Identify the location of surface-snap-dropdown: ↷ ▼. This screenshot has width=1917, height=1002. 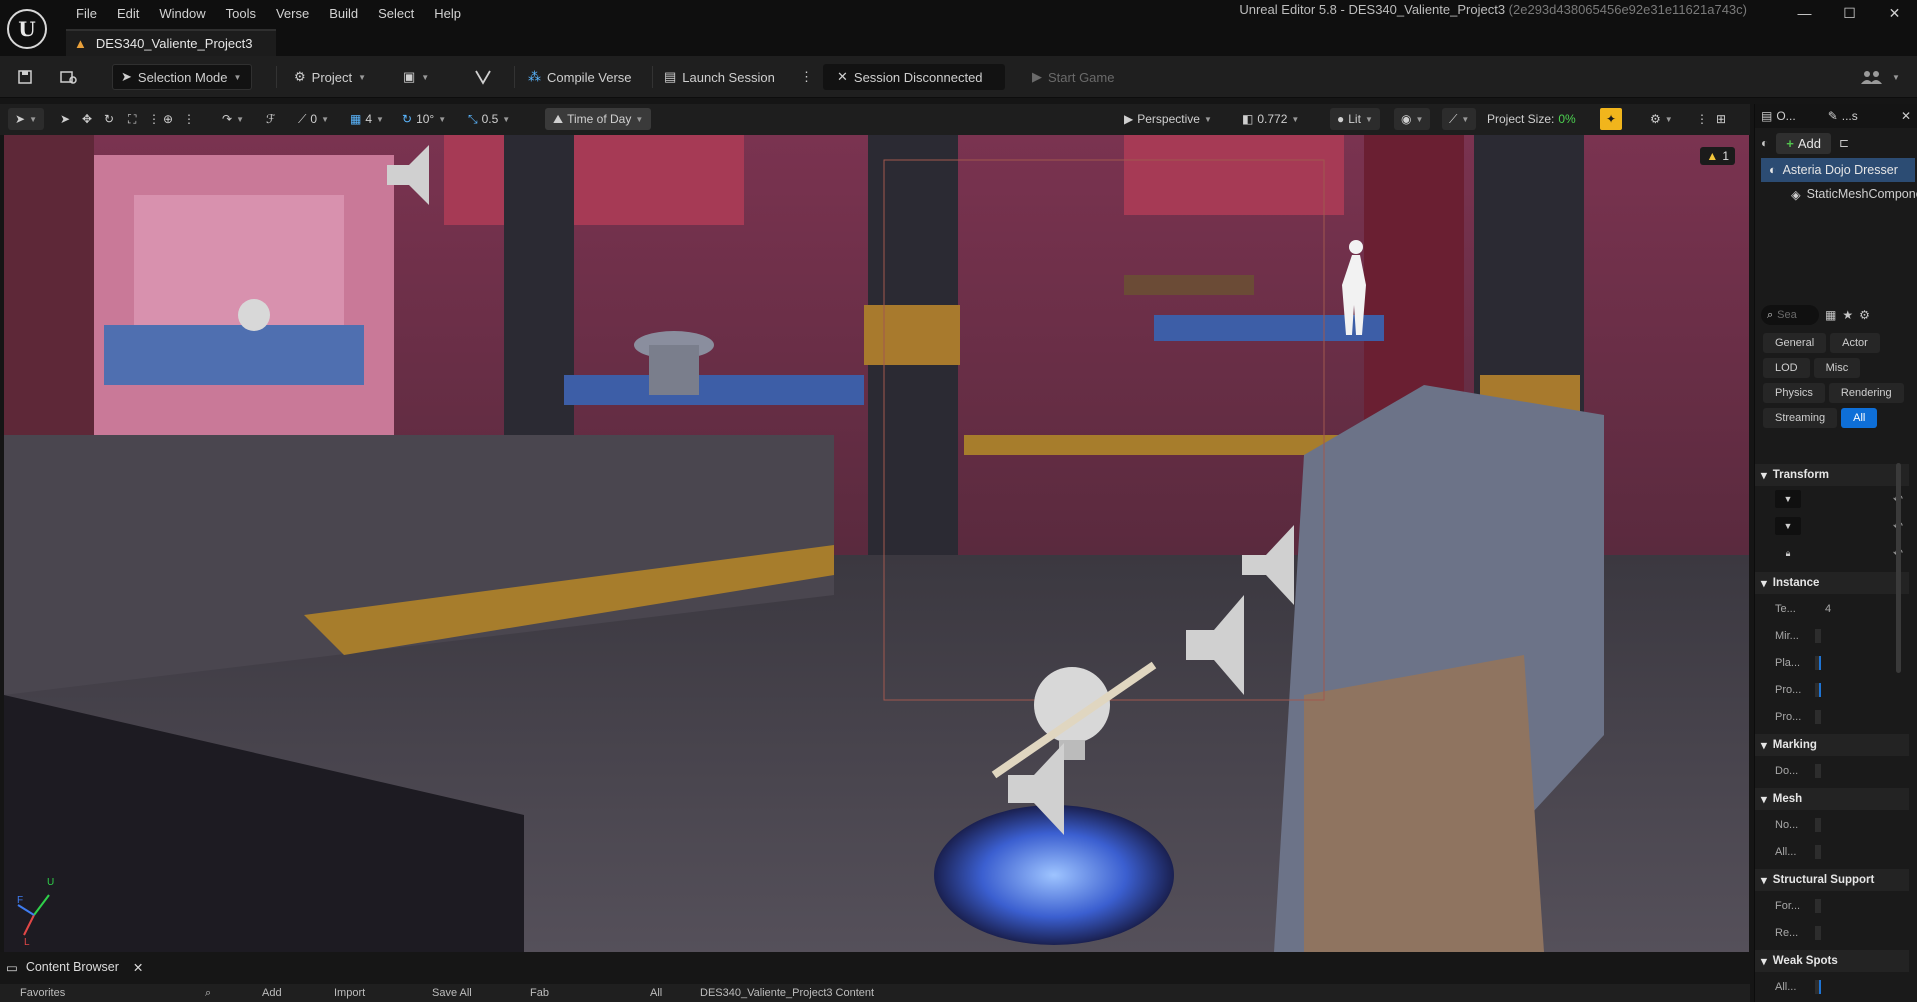
(233, 119).